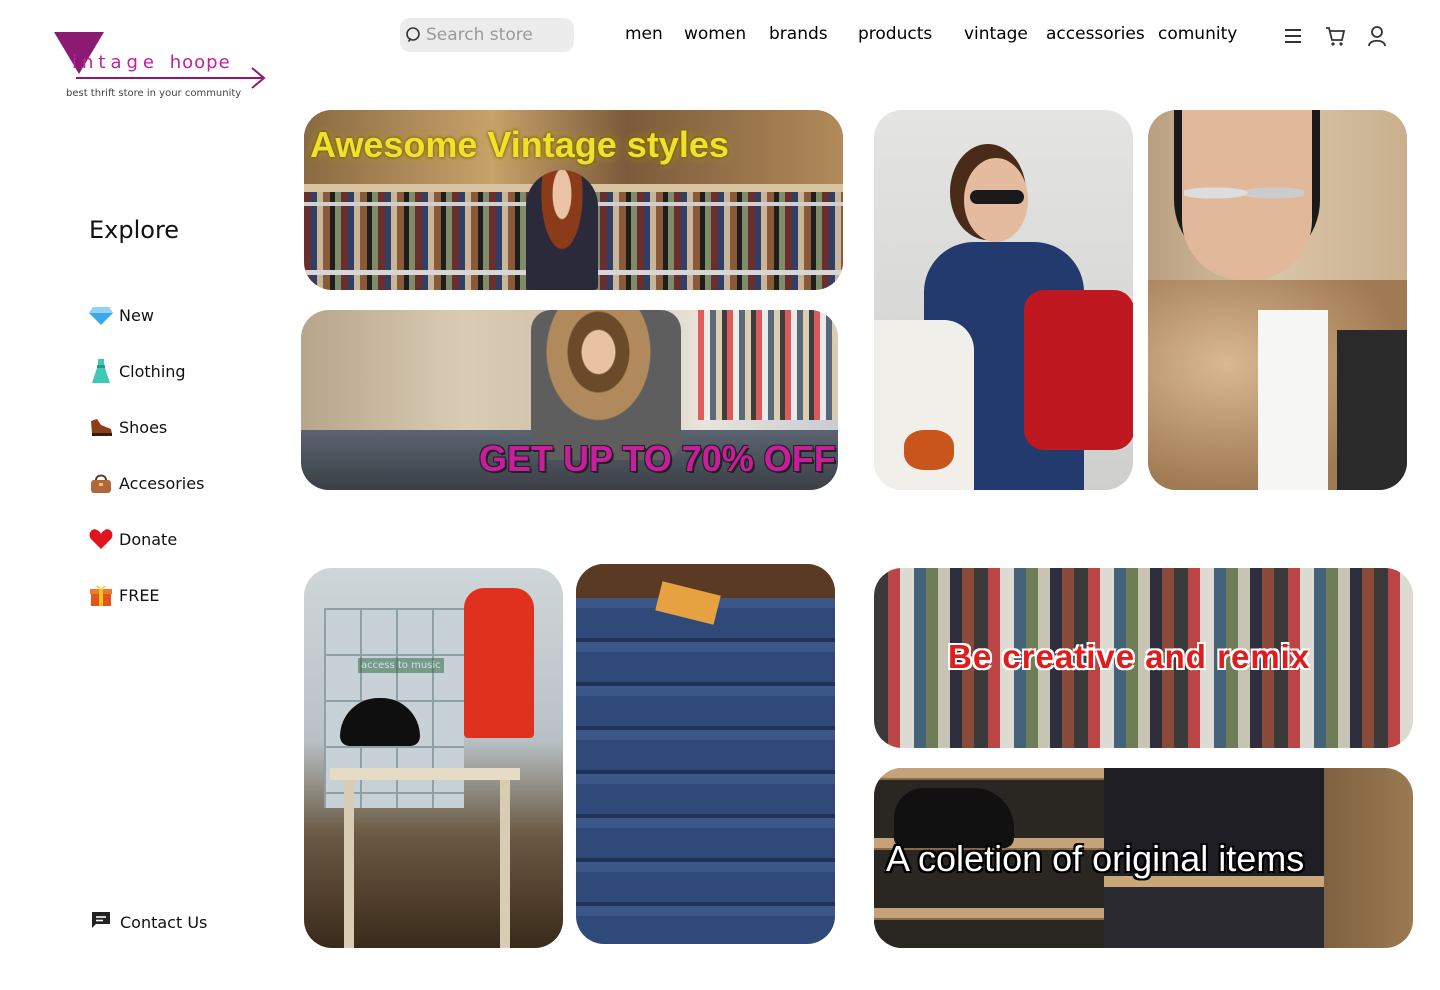 This screenshot has height=990, width=1440. I want to click on sidebar-item-donate: Donate, so click(133, 539).